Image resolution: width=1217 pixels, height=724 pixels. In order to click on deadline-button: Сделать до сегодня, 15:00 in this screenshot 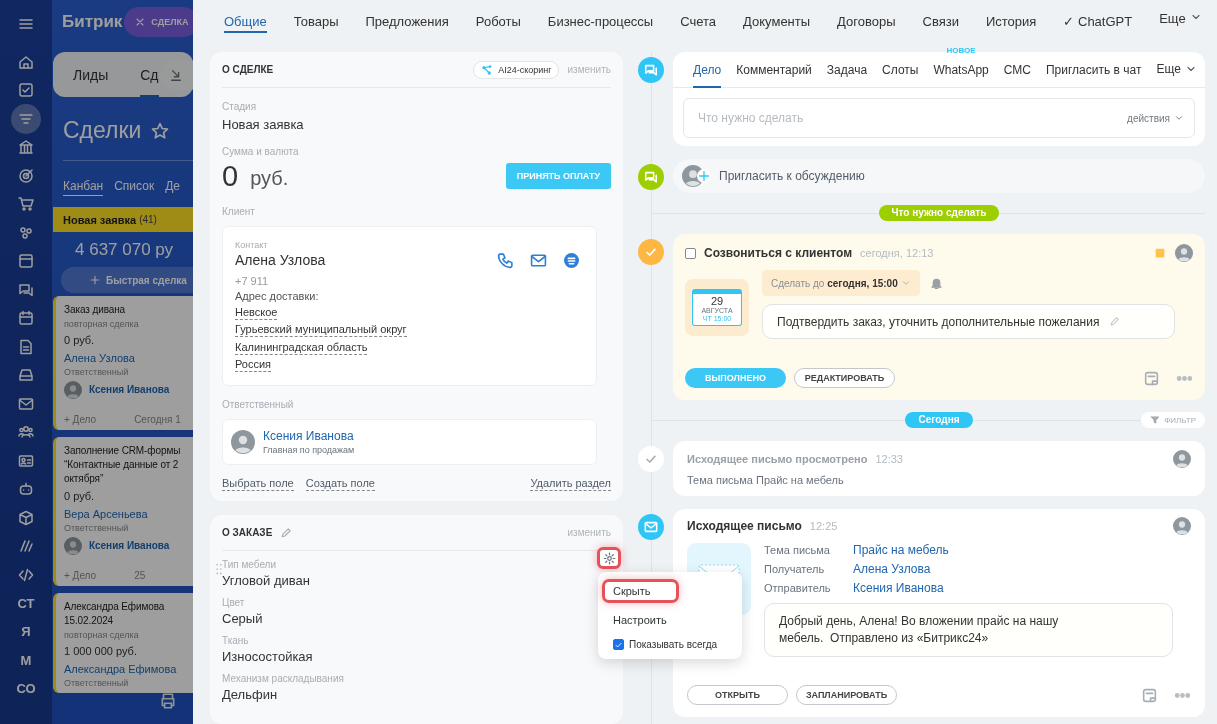, I will do `click(841, 283)`.